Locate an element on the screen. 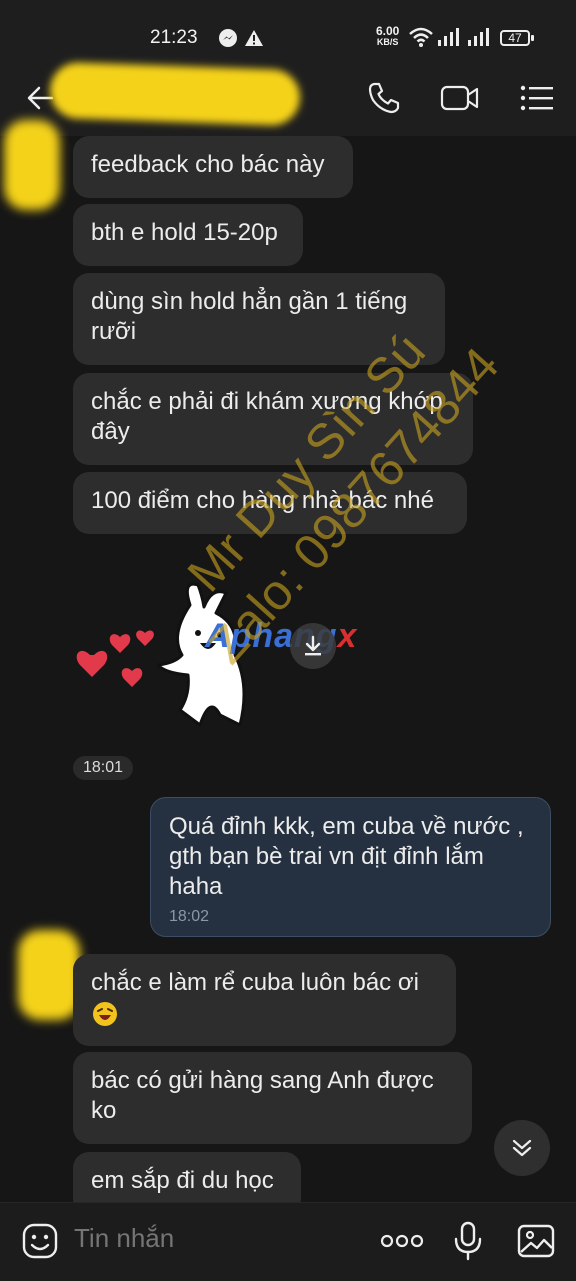  message-bubble: feedback cho bác này is located at coordinates (213, 167).